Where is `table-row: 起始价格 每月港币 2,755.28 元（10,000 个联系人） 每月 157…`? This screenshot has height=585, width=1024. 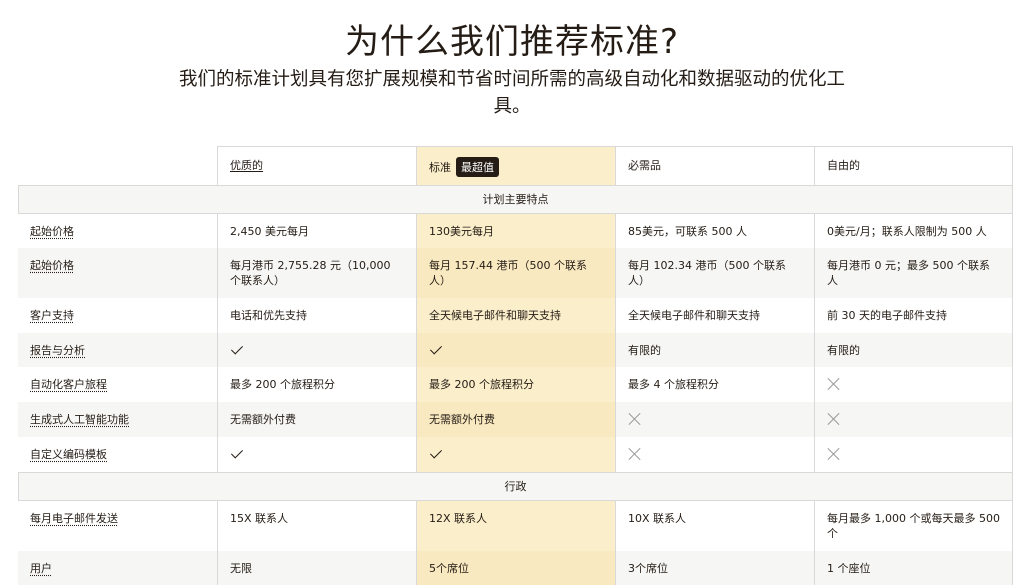
table-row: 起始价格 每月港币 2,755.28 元（10,000 个联系人） 每月 157… is located at coordinates (515, 273).